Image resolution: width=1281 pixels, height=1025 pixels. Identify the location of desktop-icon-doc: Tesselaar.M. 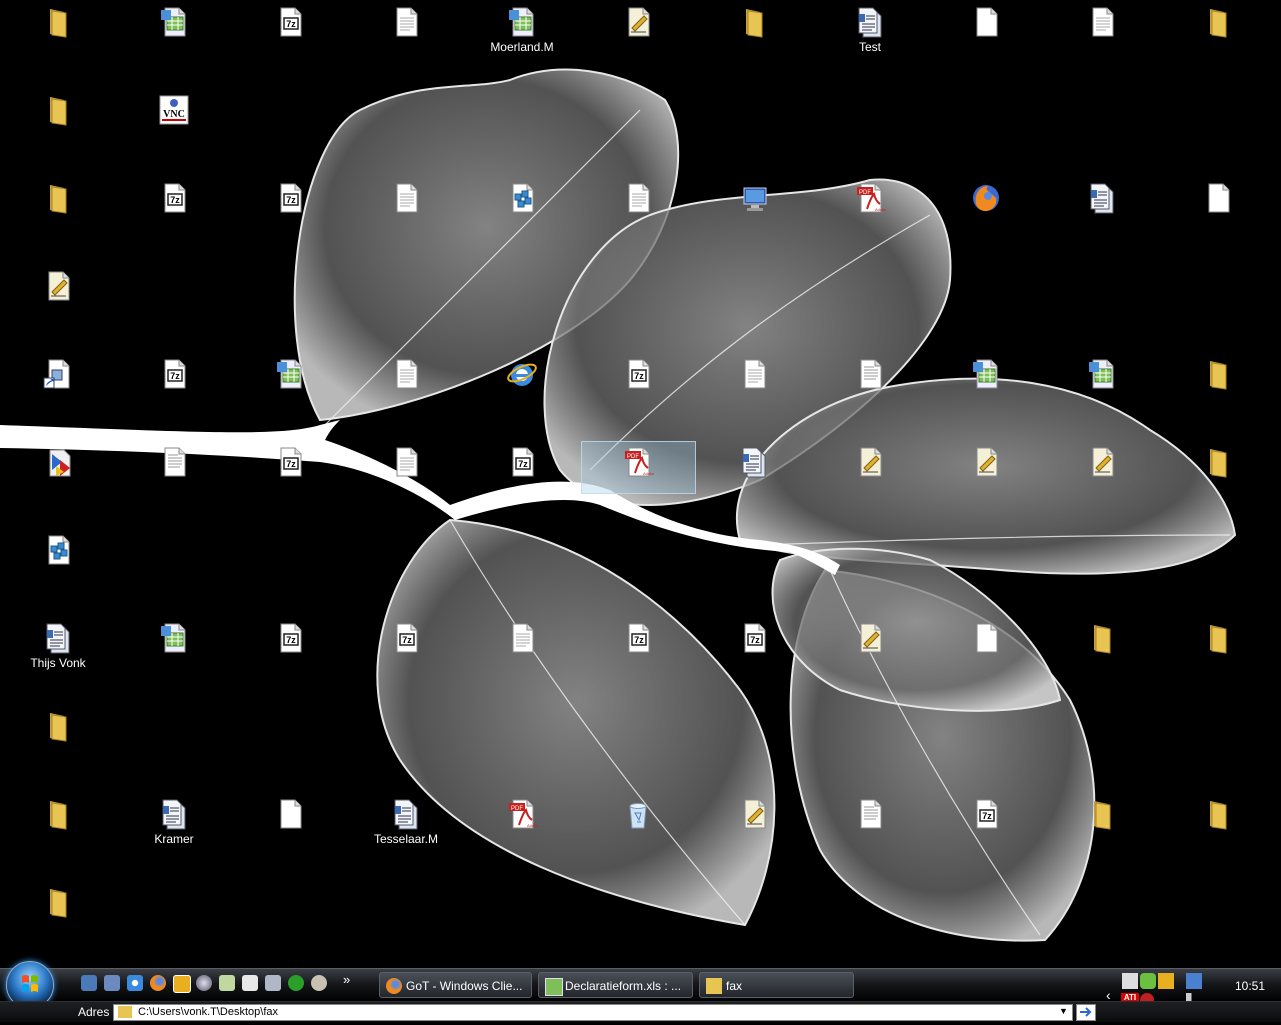
(406, 829).